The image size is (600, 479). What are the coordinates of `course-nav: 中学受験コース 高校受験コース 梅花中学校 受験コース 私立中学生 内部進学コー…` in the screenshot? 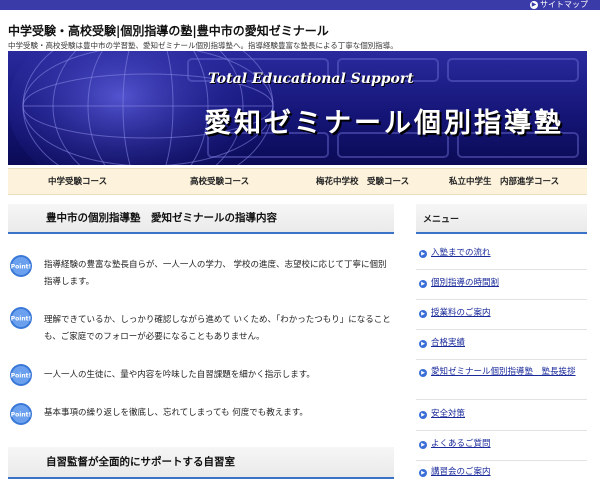 It's located at (297, 181).